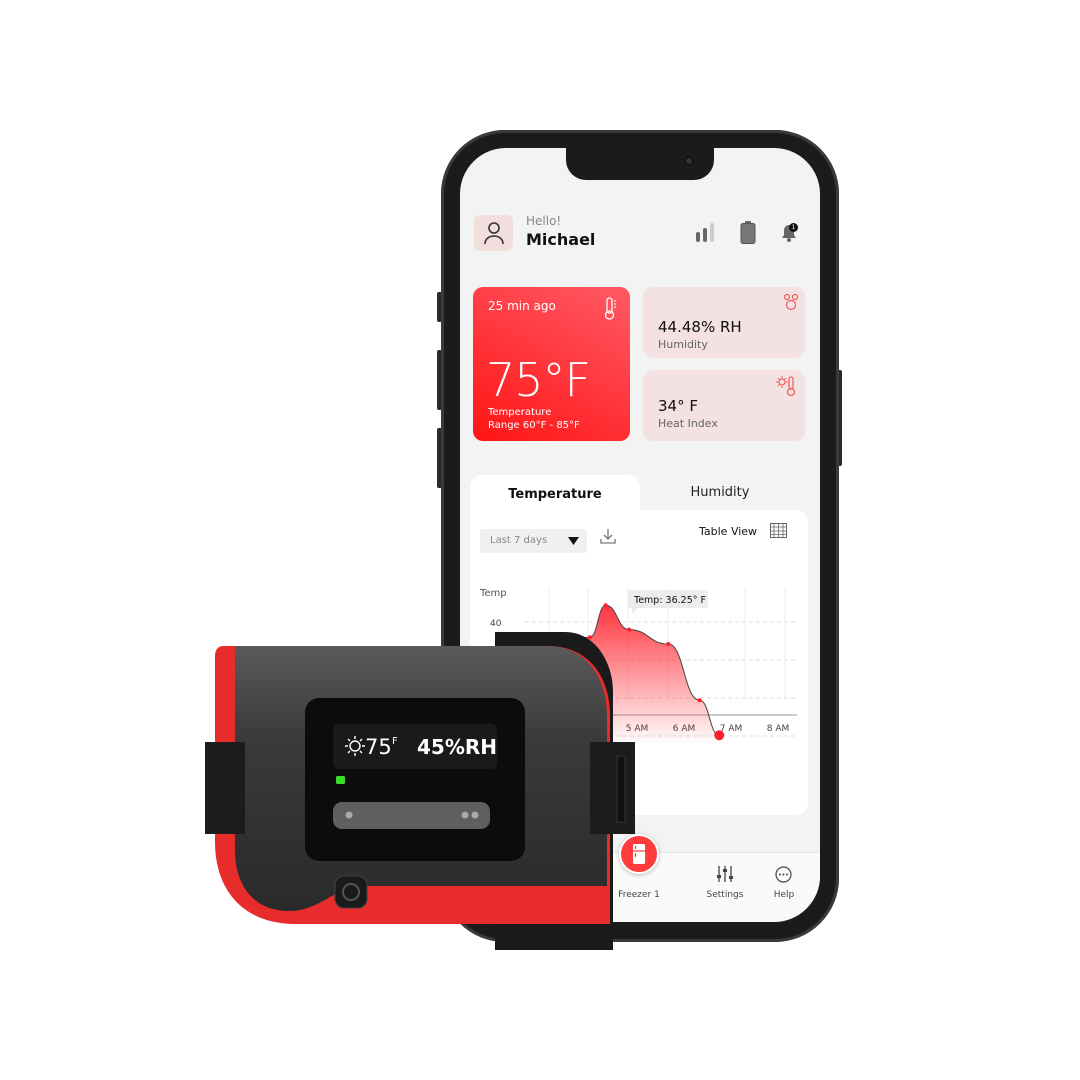 The image size is (1080, 1080). I want to click on notification-badge: 1, so click(793, 227).